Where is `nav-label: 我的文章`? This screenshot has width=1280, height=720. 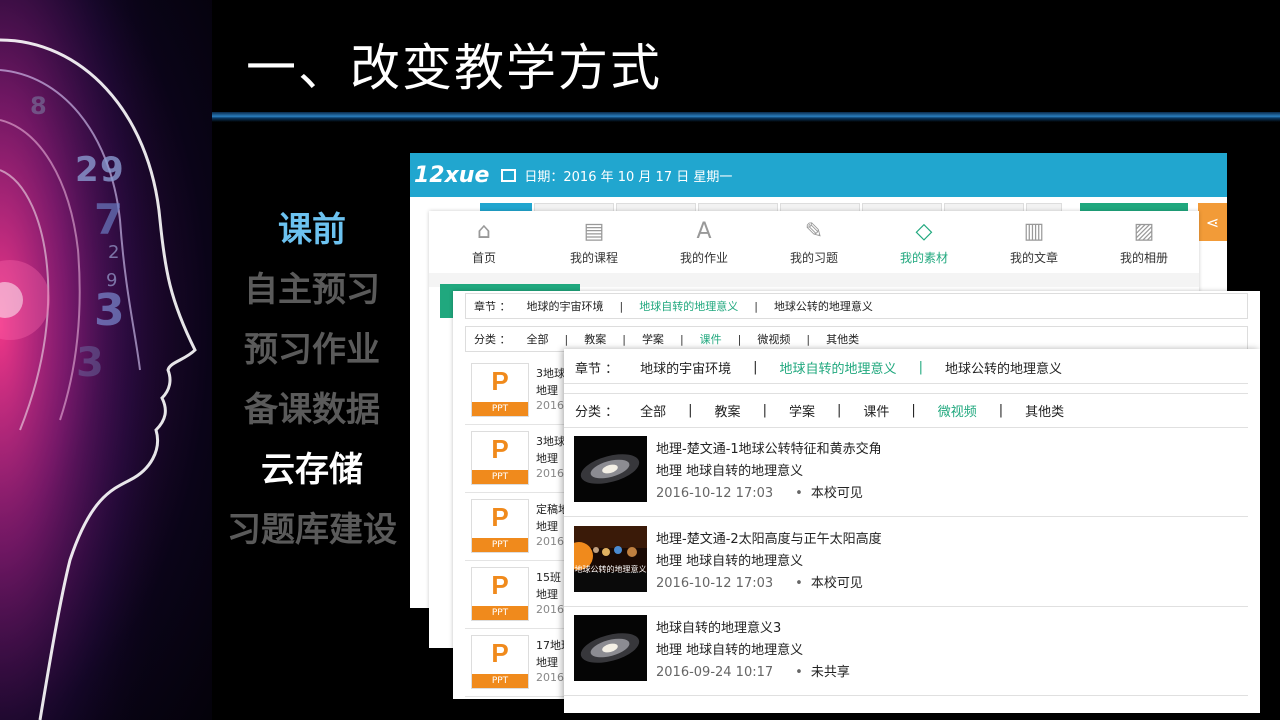 nav-label: 我的文章 is located at coordinates (1033, 258).